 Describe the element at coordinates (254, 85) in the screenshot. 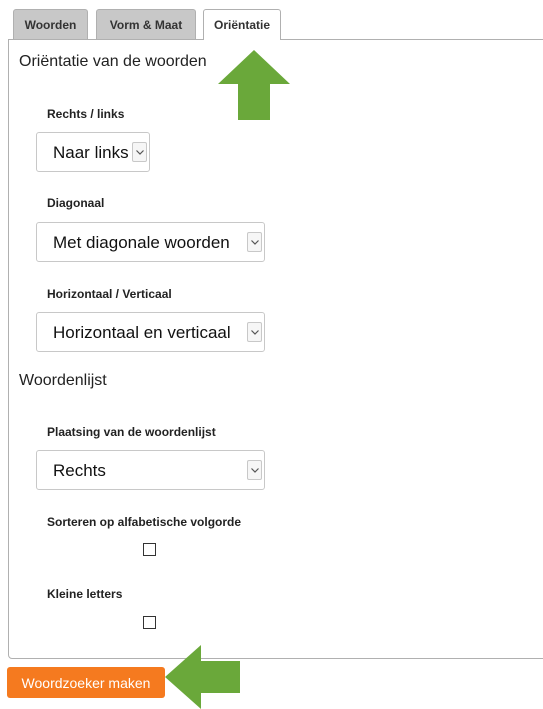

I see `arrow-up-icon` at that location.